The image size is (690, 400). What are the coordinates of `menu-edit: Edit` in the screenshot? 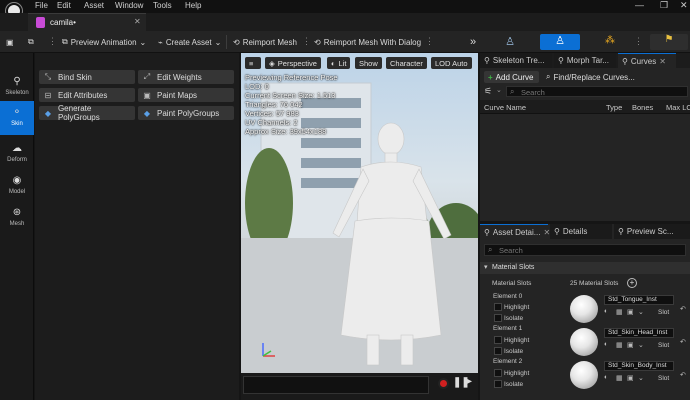 It's located at (64, 5).